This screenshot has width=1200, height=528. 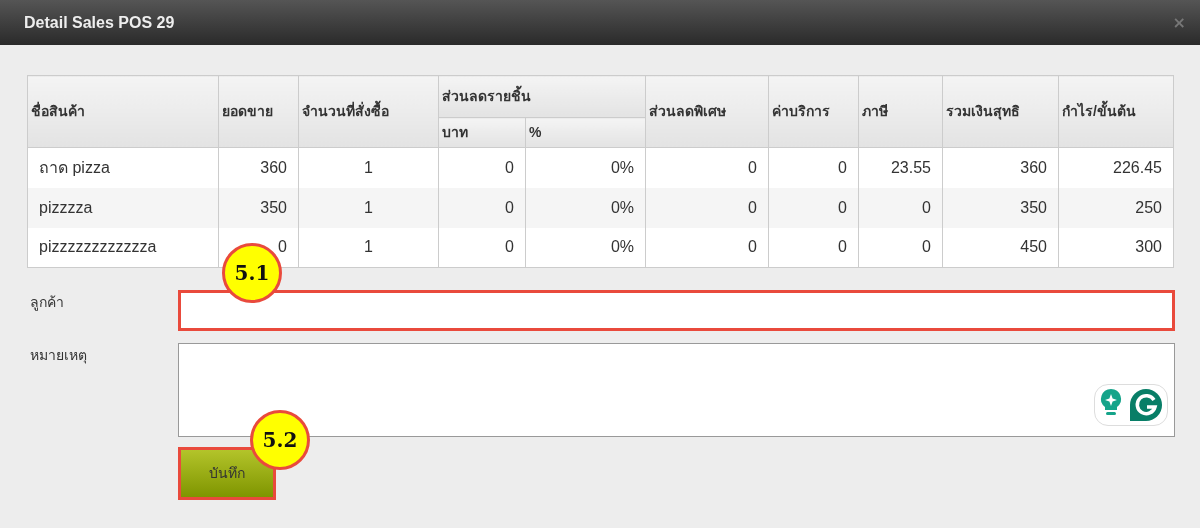 What do you see at coordinates (227, 473) in the screenshot?
I see `save-button: บันทึก` at bounding box center [227, 473].